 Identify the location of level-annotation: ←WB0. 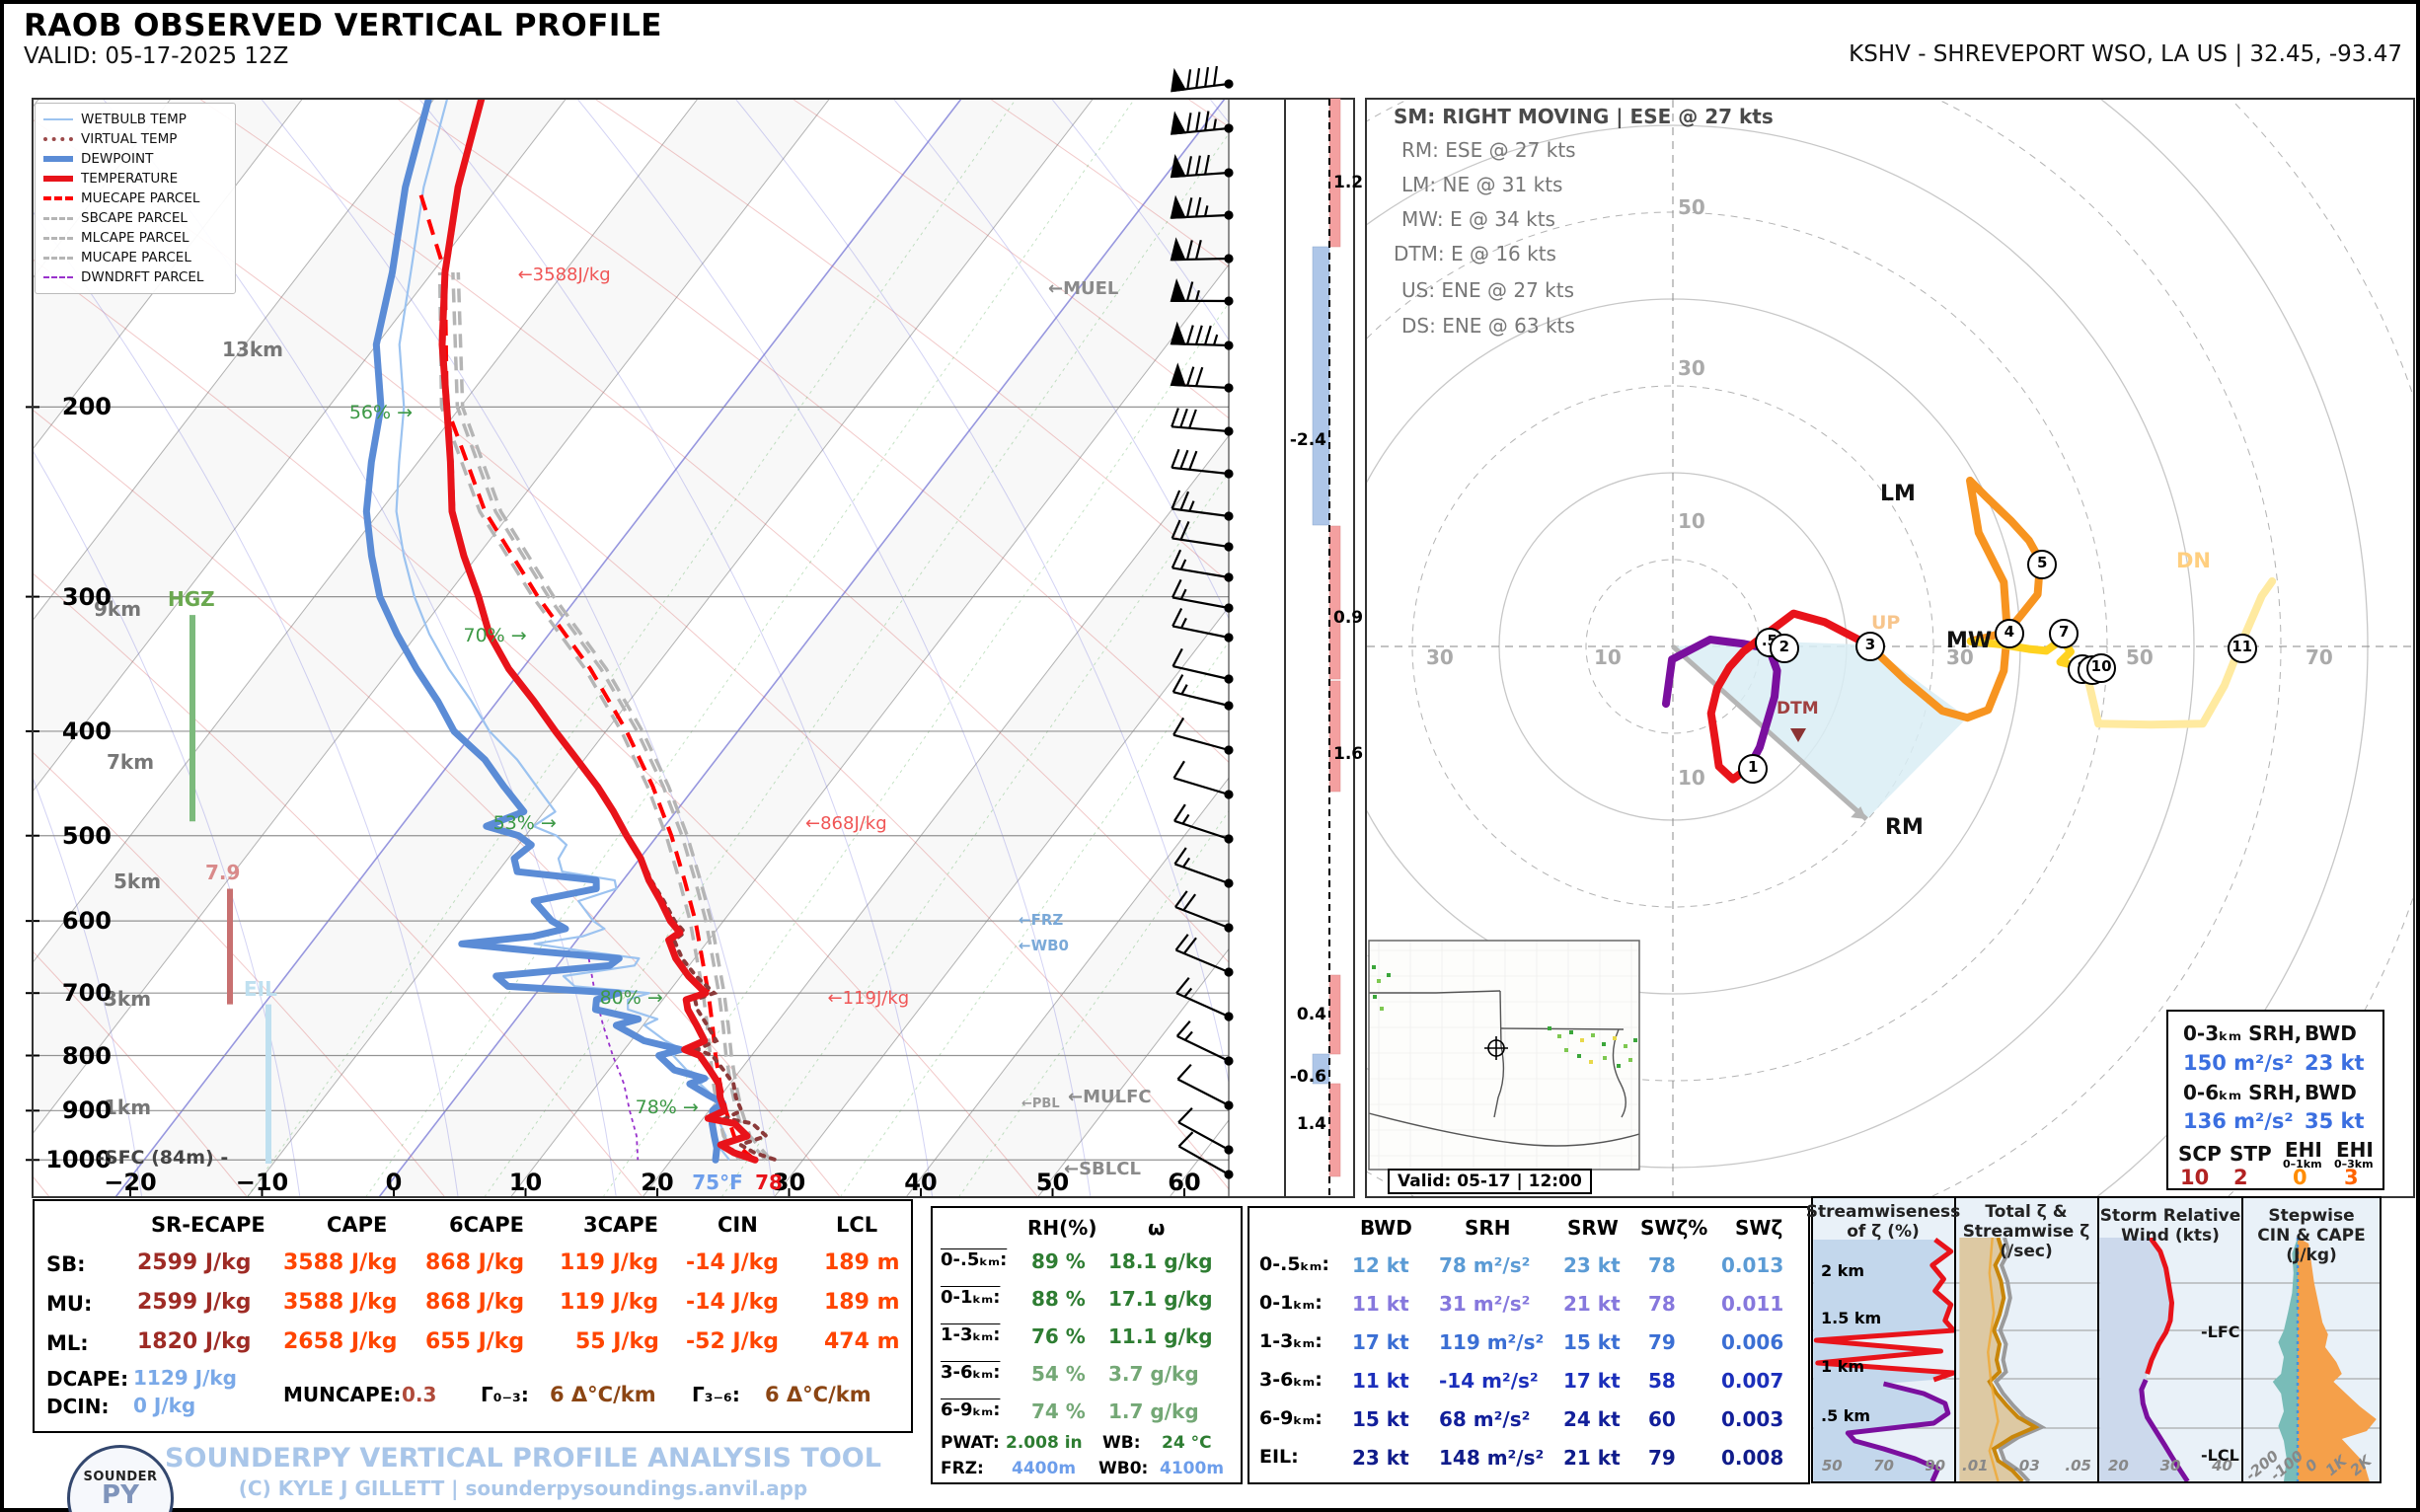
(1044, 945).